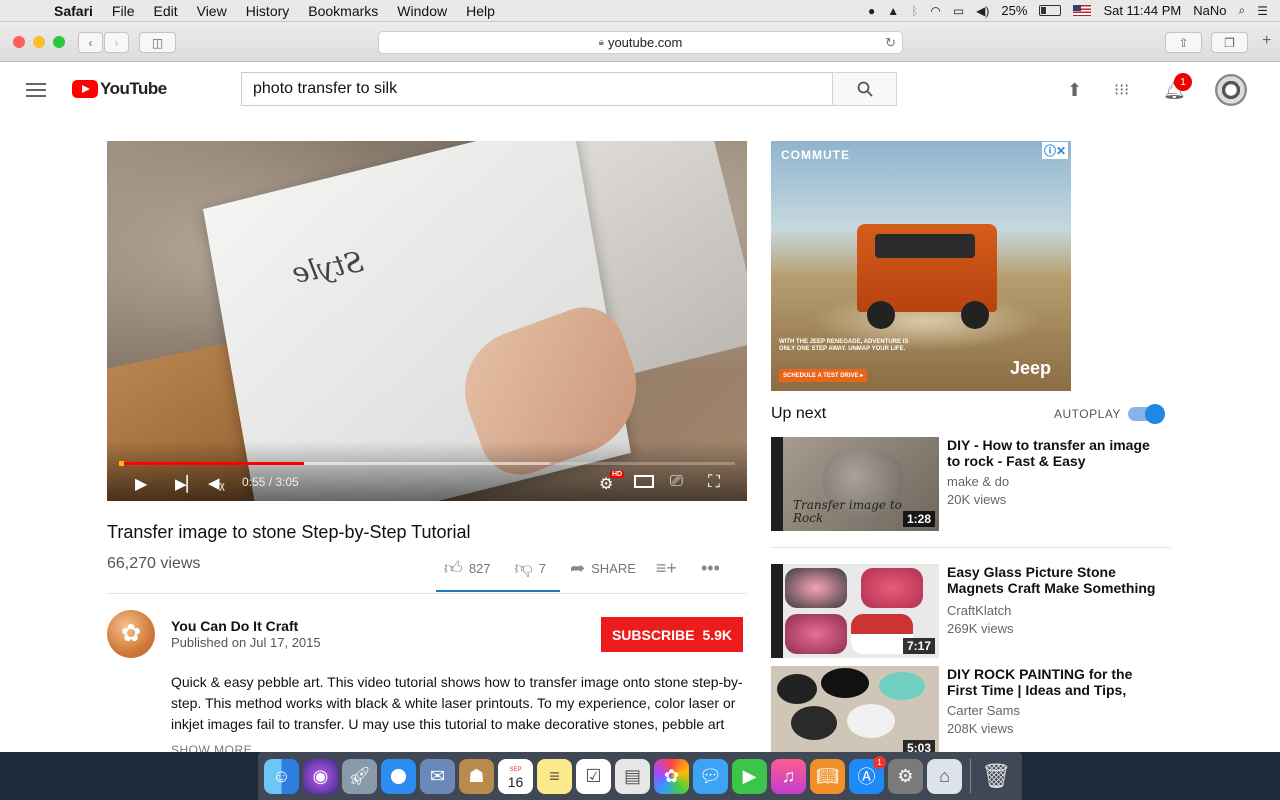 This screenshot has height=800, width=1280. I want to click on messages-icon: 💬︎, so click(710, 776).